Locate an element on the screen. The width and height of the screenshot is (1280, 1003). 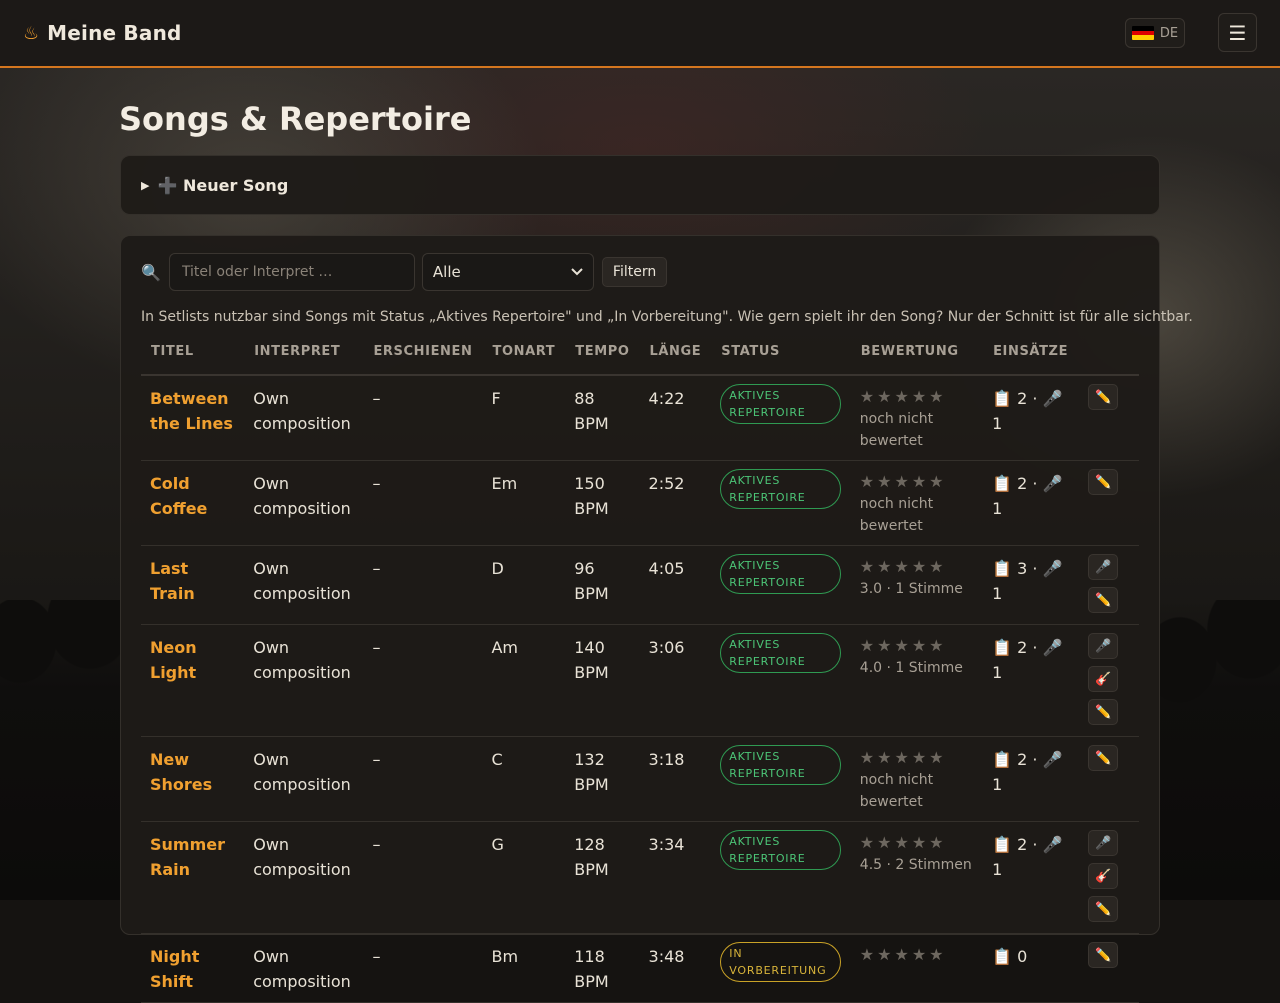
status-badge: IN VORBEREITUNG is located at coordinates (781, 962).